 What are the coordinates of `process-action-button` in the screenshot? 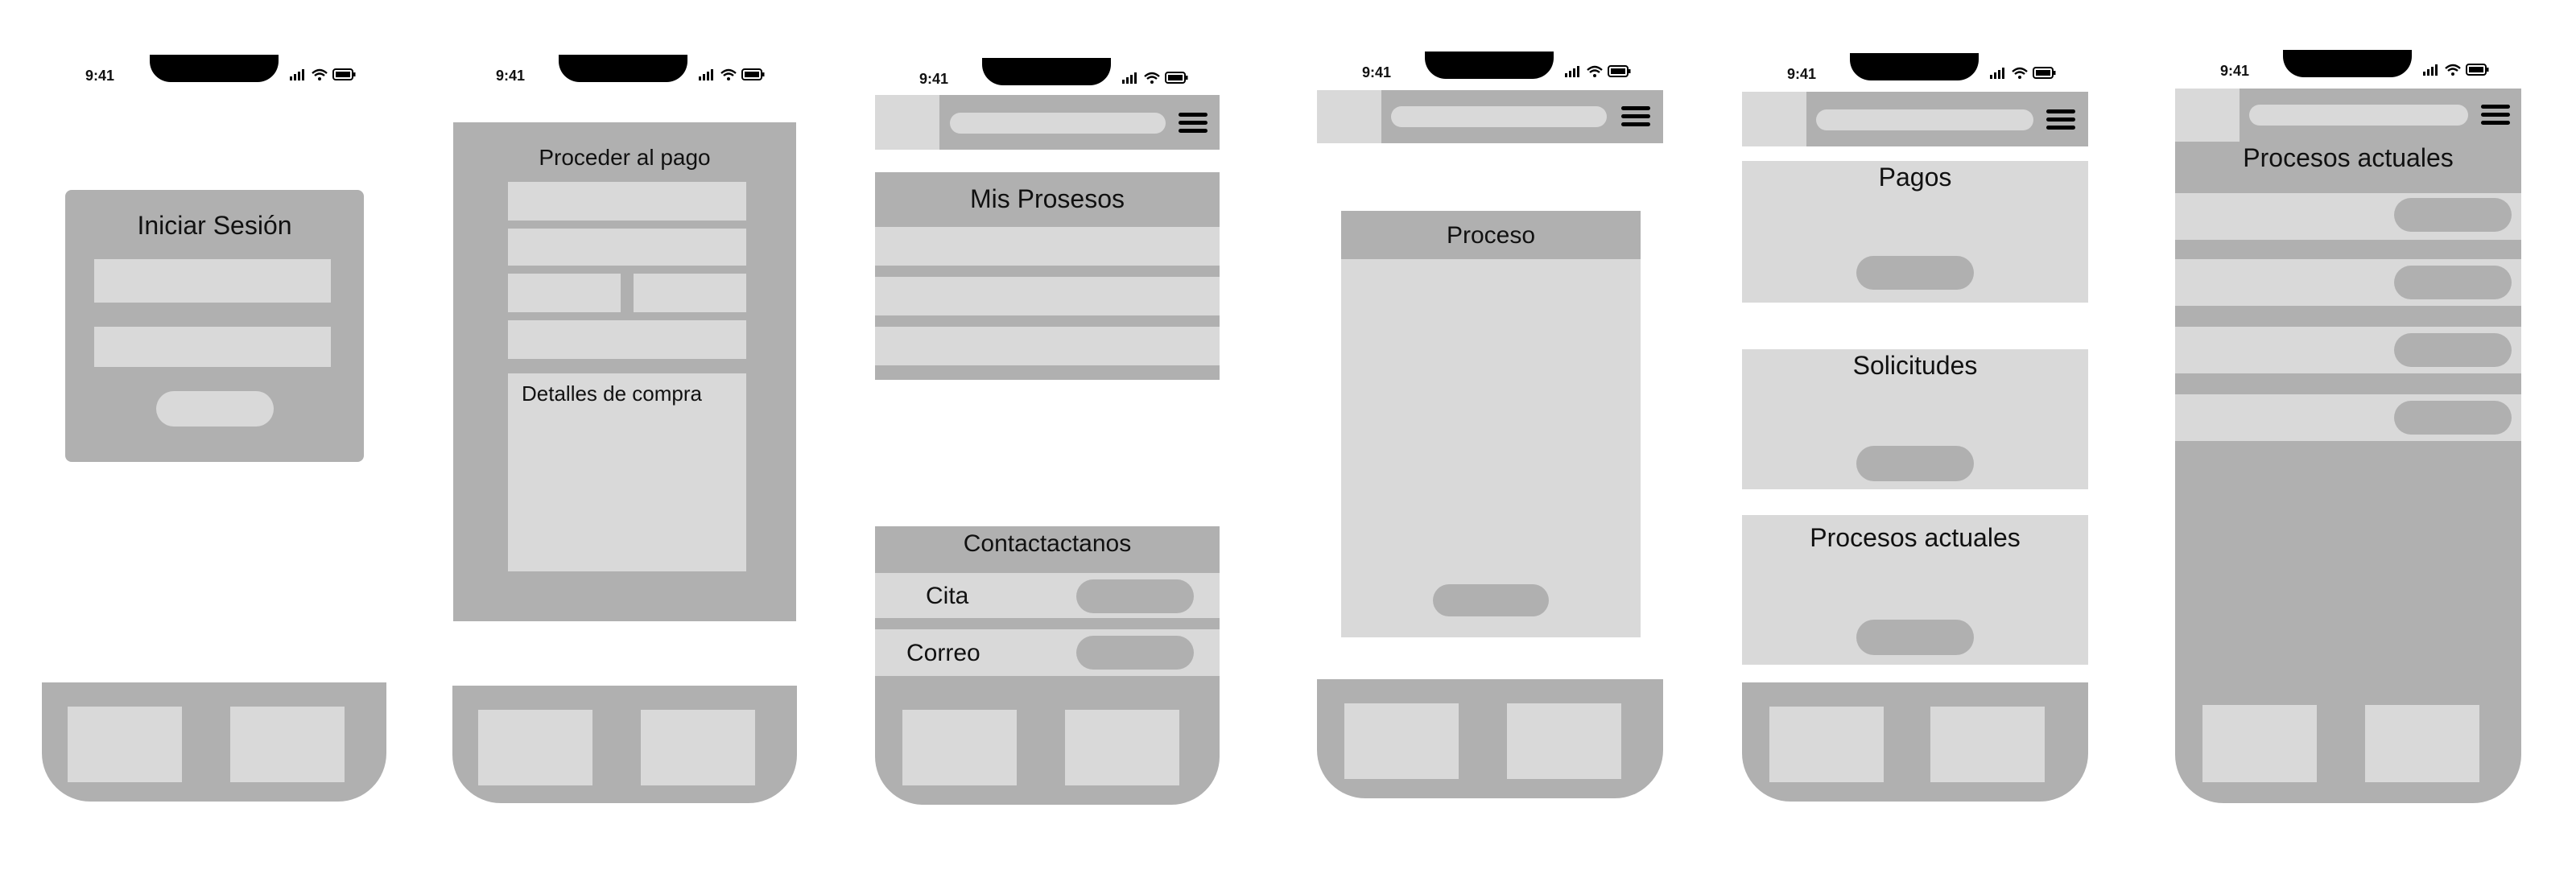 It's located at (1491, 600).